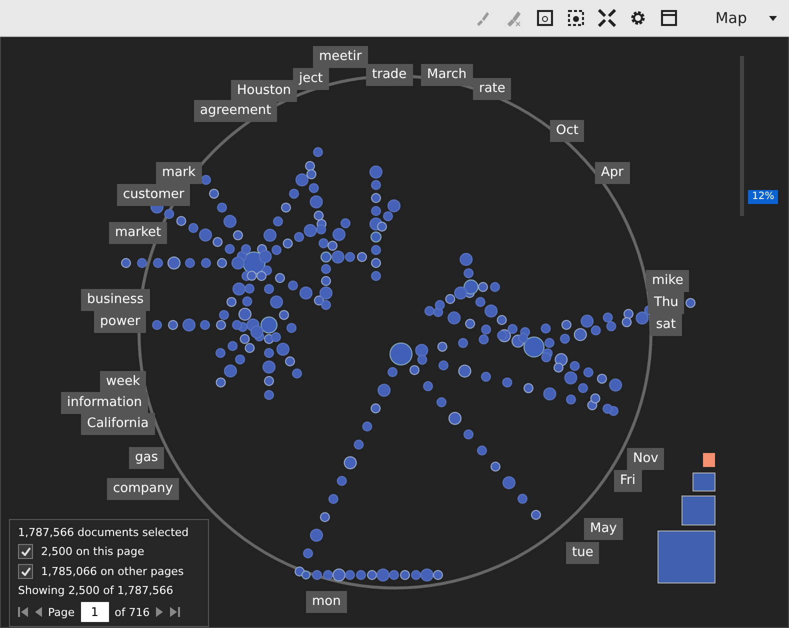 This screenshot has height=628, width=789. What do you see at coordinates (763, 197) in the screenshot?
I see `zoom-level-marker: 12%` at bounding box center [763, 197].